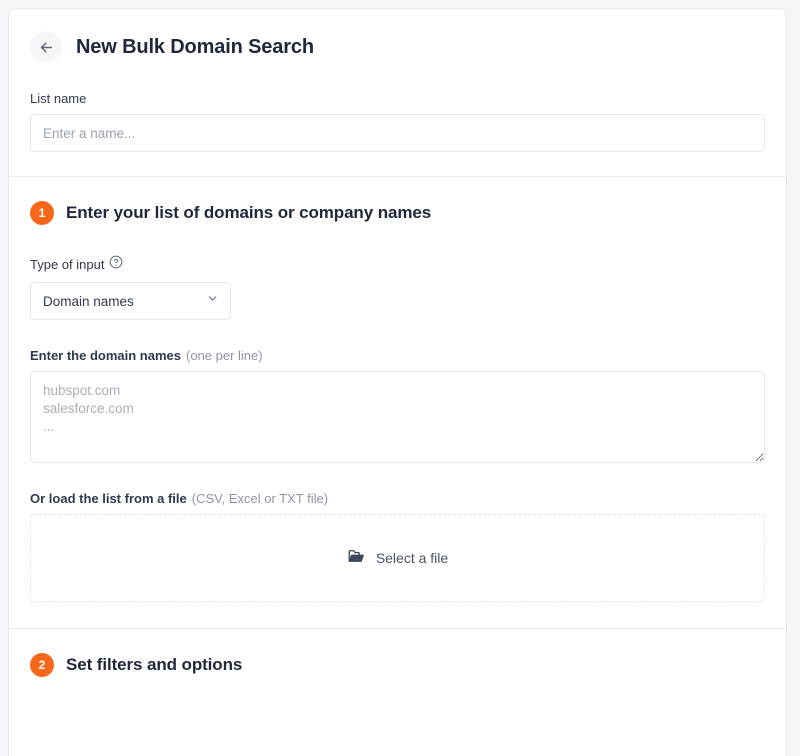 This screenshot has height=756, width=800. What do you see at coordinates (212, 301) in the screenshot?
I see `chevron-down-icon` at bounding box center [212, 301].